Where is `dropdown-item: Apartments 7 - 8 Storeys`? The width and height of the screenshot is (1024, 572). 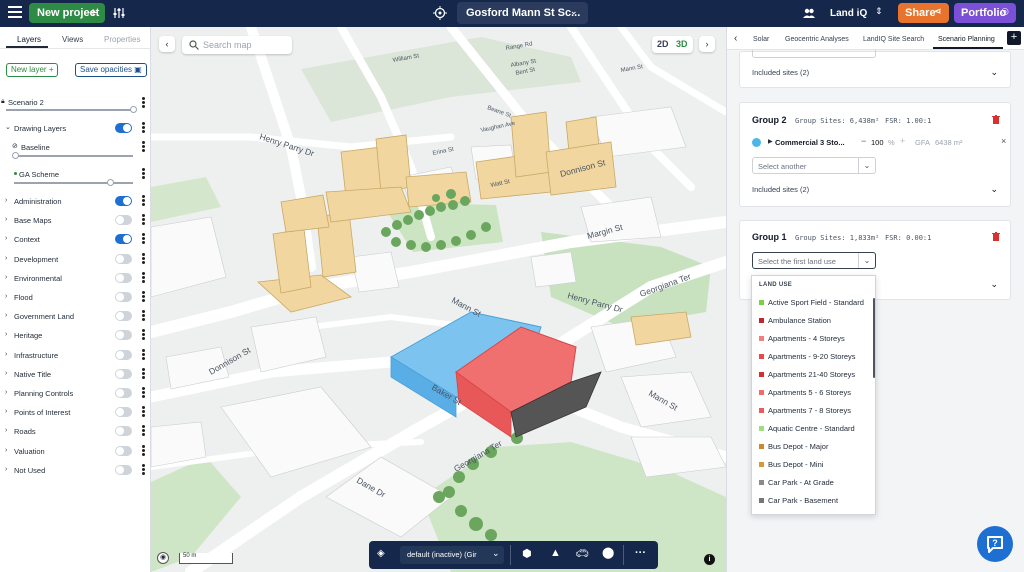
dropdown-item: Apartments 7 - 8 Storeys is located at coordinates (812, 411).